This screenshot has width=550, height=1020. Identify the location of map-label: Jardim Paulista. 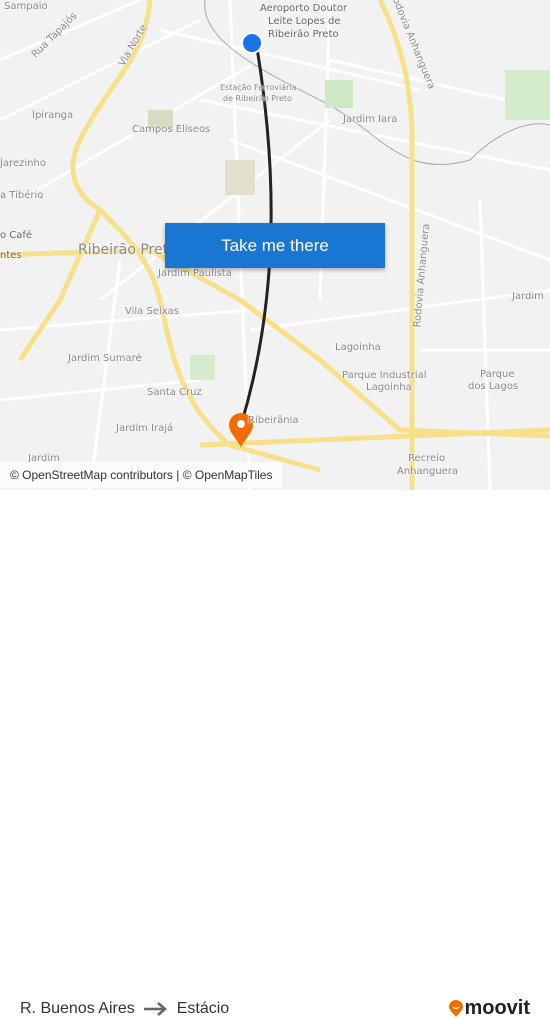
(195, 273).